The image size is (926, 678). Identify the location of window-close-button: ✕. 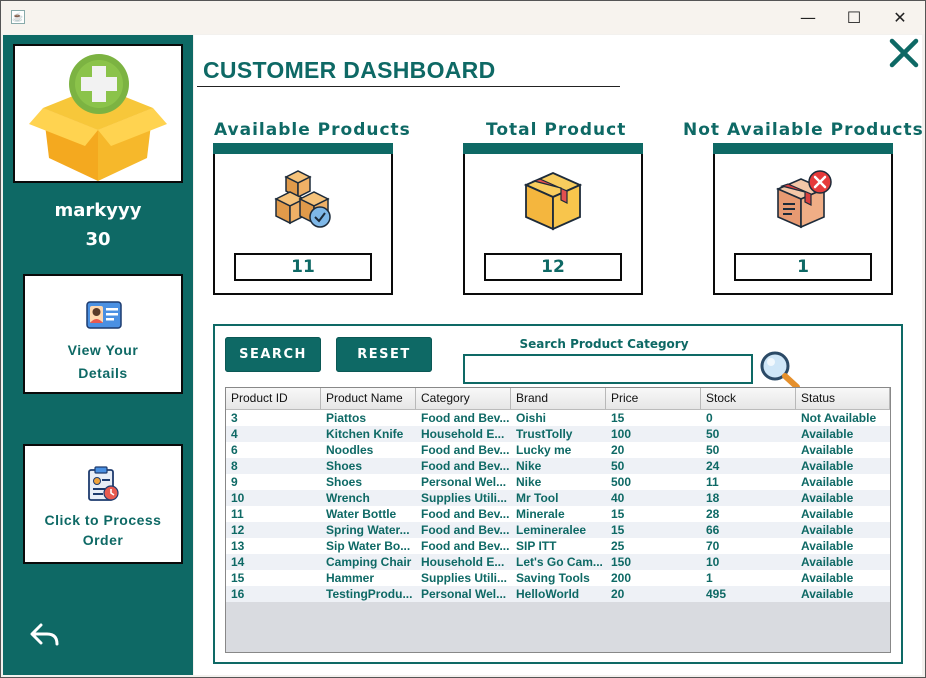
(900, 17).